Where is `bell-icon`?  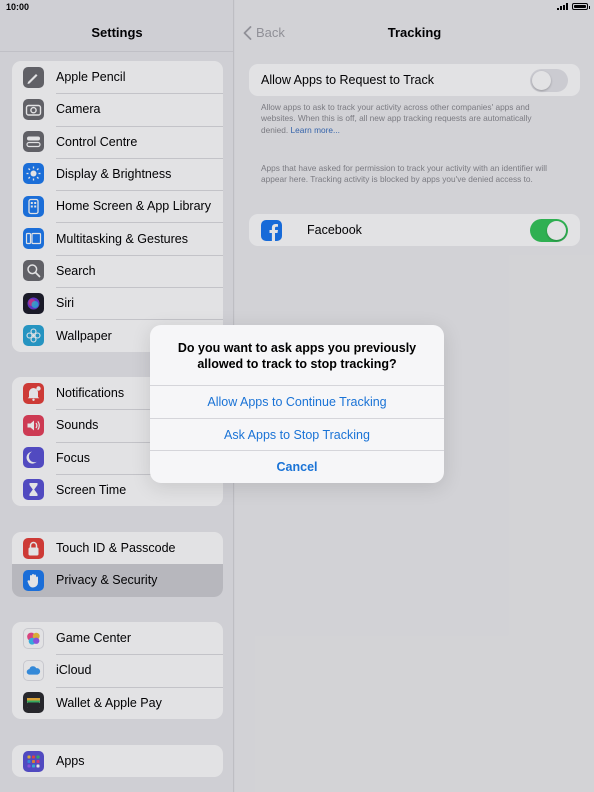
bell-icon is located at coordinates (33, 393).